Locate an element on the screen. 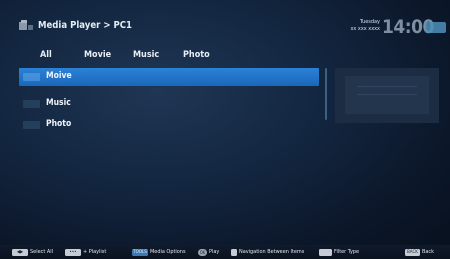 The width and height of the screenshot is (450, 259). tools-key-icon: TOOLS is located at coordinates (140, 252).